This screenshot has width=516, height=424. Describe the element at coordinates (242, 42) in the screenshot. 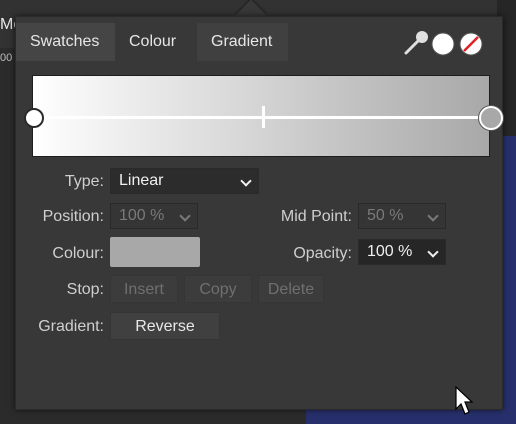

I see `tab-gradient: Gradient` at that location.